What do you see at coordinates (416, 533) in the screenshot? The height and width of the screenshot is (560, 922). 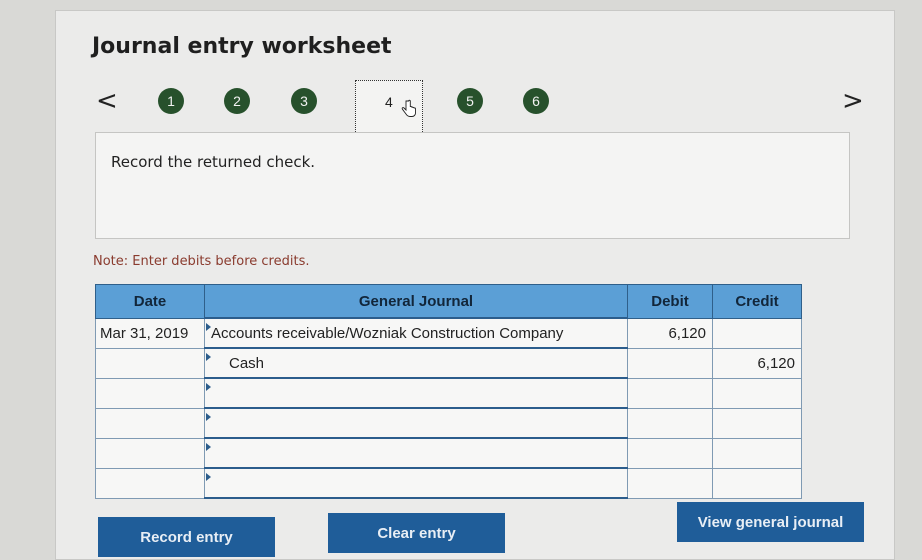 I see `clear-entry-button: Clear entry` at bounding box center [416, 533].